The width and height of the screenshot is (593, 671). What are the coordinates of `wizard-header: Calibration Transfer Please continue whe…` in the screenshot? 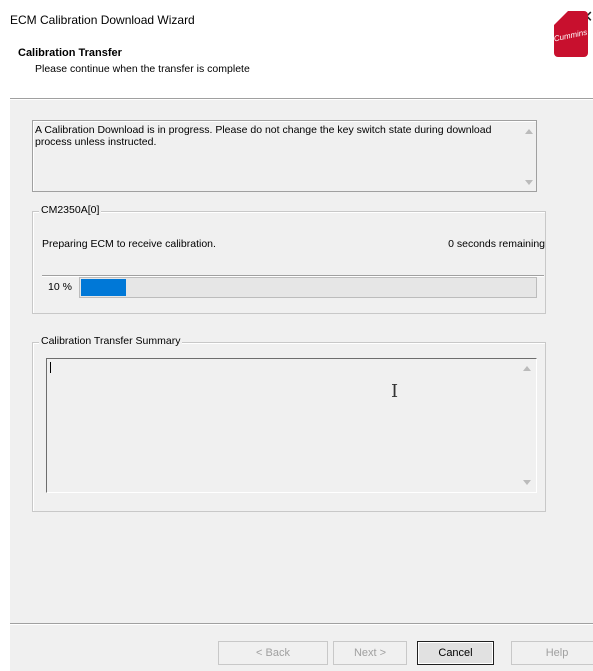 It's located at (301, 67).